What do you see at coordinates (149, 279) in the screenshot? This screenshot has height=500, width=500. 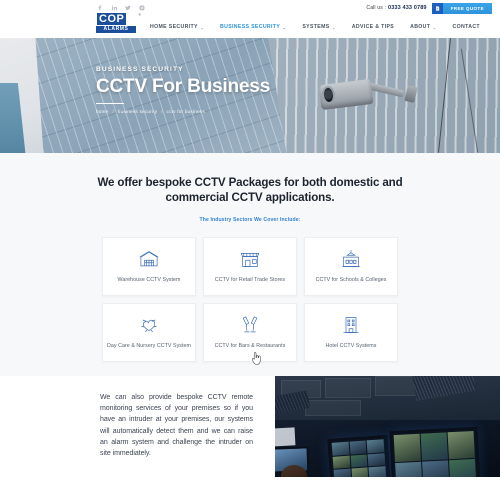 I see `sector-card-label: Warehouse CCTV System` at bounding box center [149, 279].